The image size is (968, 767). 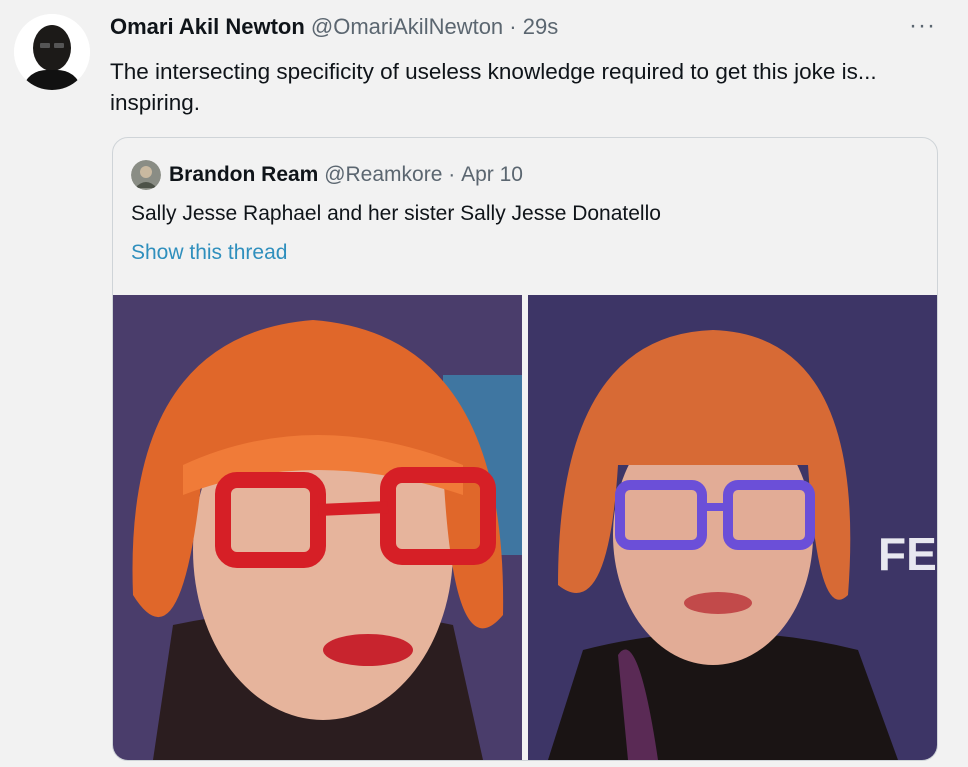 I want to click on quoted-author-name: Brandon Ream, so click(x=243, y=175).